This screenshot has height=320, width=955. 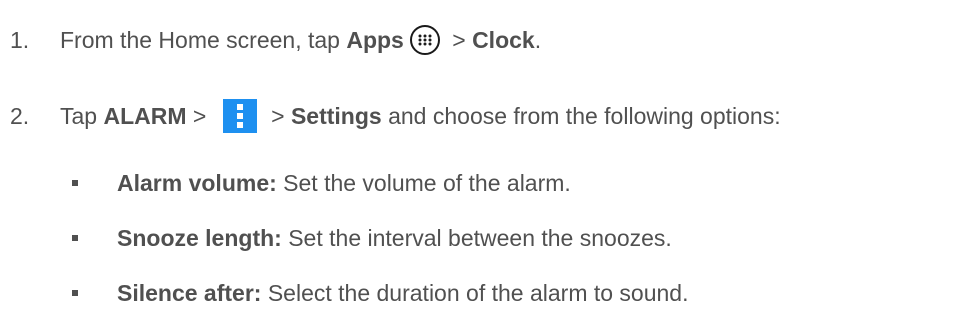 What do you see at coordinates (503, 39) in the screenshot?
I see `clock-label: Clock` at bounding box center [503, 39].